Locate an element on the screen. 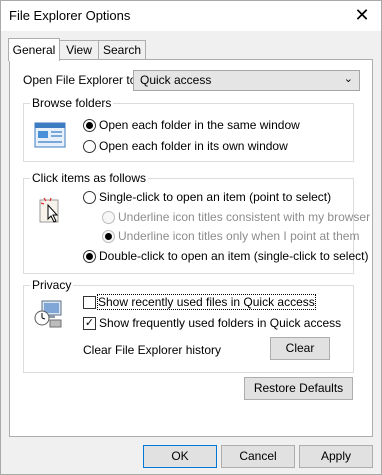  radio-single-click is located at coordinates (89, 197).